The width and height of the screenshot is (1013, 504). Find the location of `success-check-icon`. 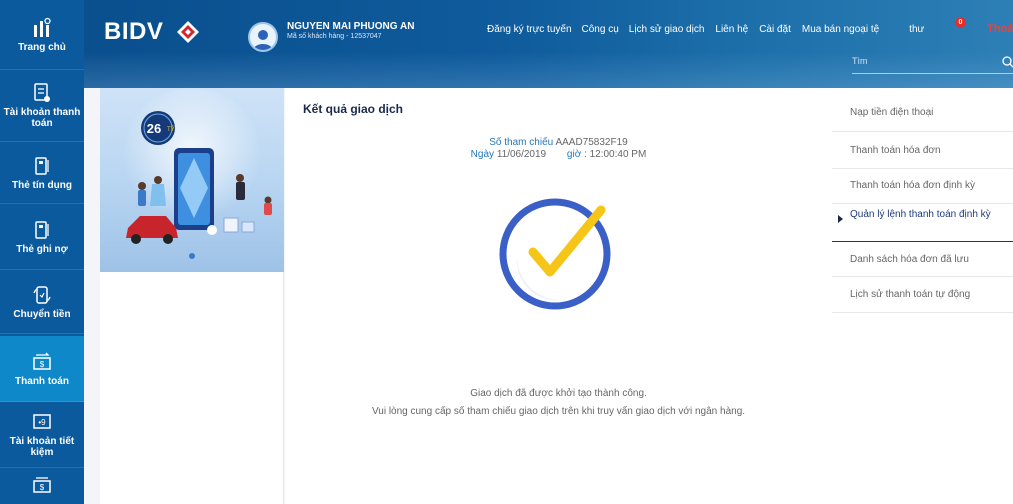

success-check-icon is located at coordinates (555, 254).